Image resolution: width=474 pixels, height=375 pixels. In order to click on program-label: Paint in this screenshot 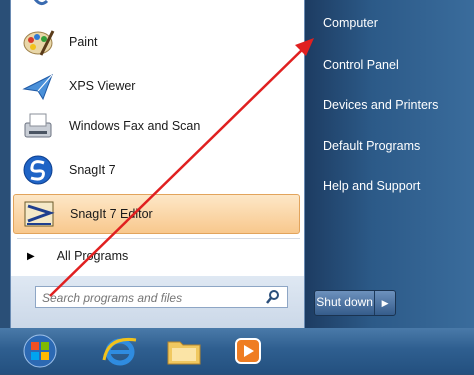, I will do `click(83, 42)`.